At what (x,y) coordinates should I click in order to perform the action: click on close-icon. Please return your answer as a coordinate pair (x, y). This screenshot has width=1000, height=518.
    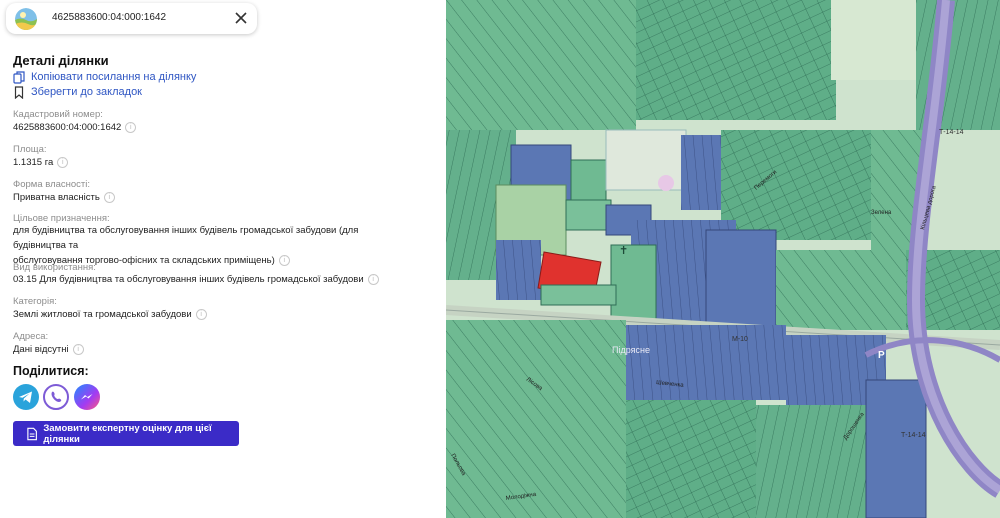
    Looking at the image, I should click on (241, 18).